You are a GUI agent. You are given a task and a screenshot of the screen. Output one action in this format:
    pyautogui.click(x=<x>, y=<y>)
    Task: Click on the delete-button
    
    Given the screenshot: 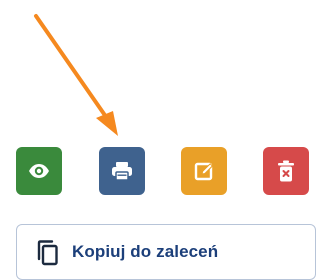 What is the action you would take?
    pyautogui.click(x=286, y=171)
    